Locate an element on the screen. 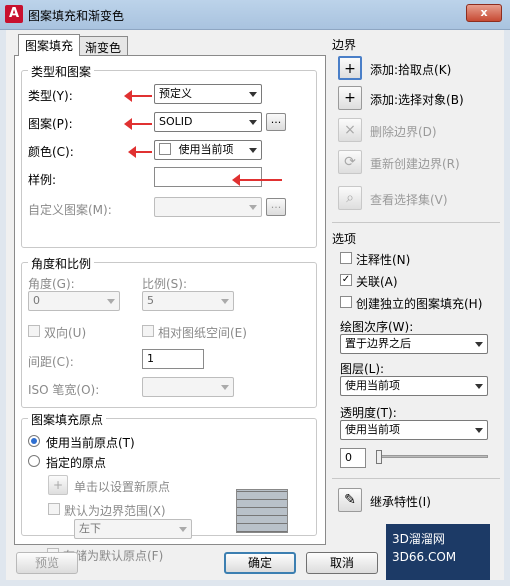 The image size is (510, 586). scale-select: 5 is located at coordinates (188, 301).